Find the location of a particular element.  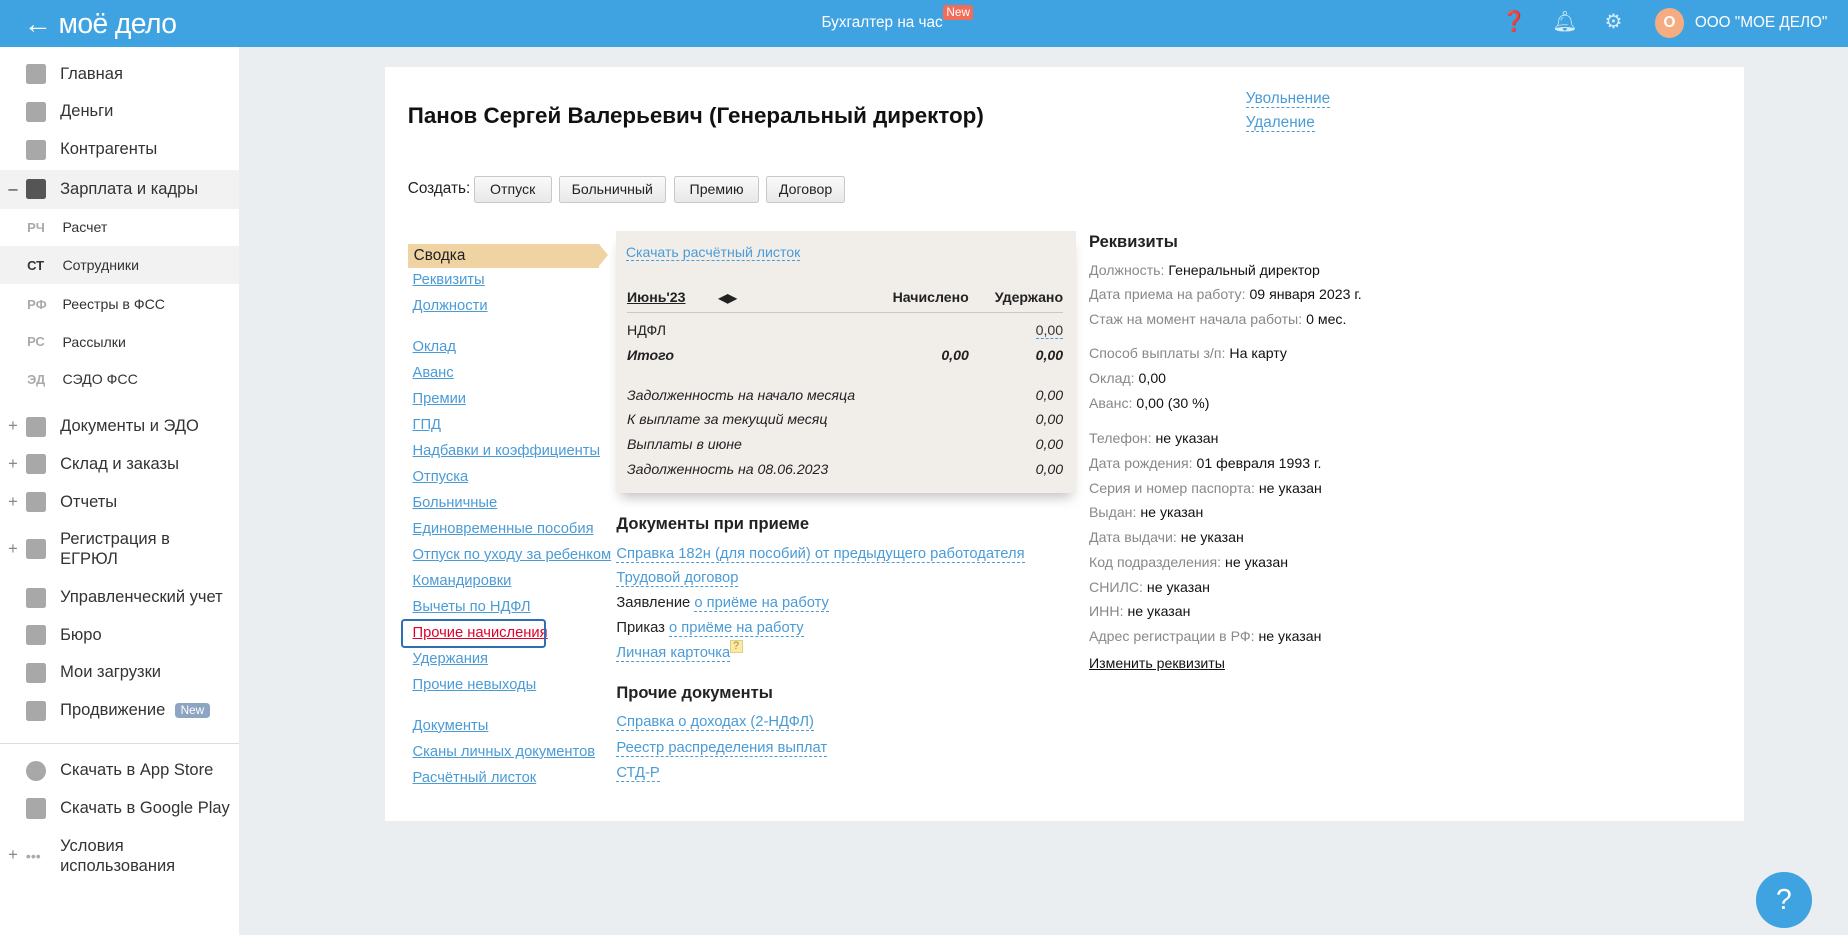

edit-requisites-link: Изменить реквизиты is located at coordinates (1157, 663).